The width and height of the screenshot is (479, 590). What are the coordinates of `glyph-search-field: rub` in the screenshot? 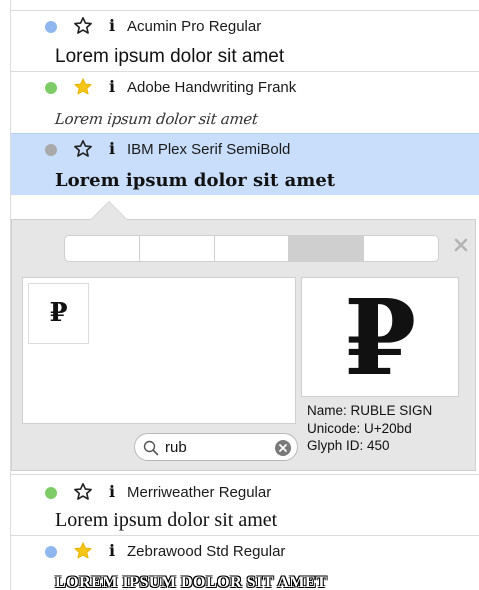 It's located at (216, 447).